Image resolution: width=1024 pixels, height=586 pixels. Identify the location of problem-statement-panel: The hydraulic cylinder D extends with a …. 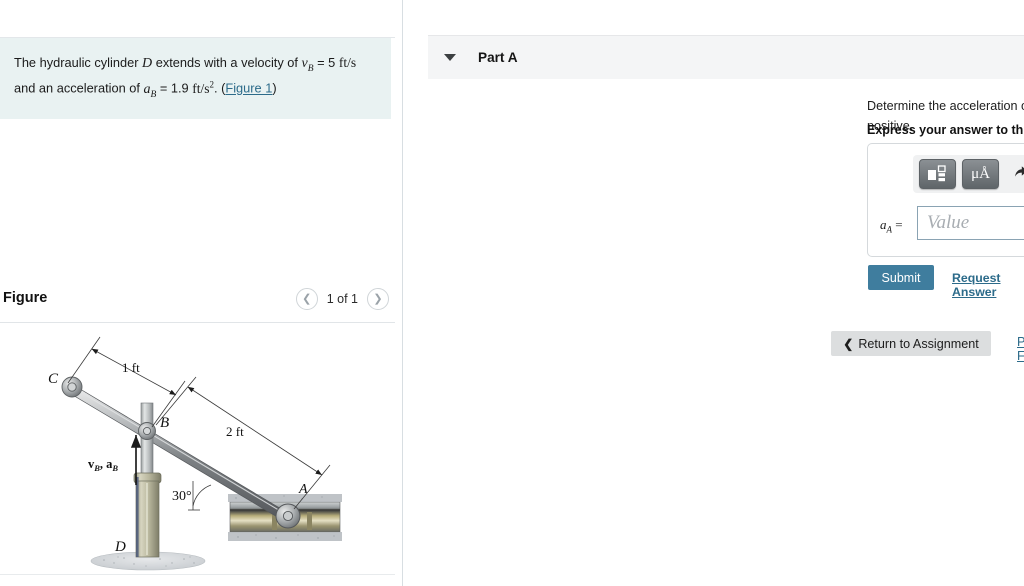
(195, 78).